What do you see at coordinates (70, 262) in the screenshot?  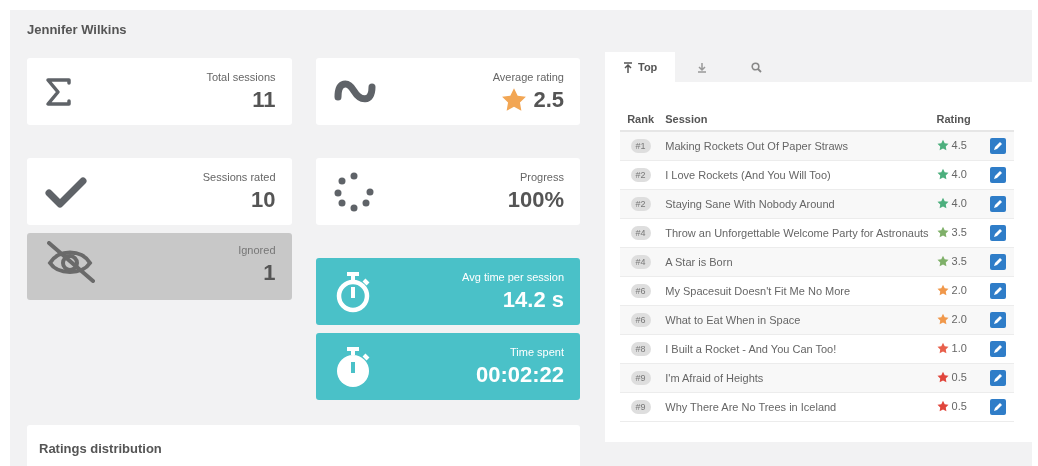 I see `eye-slash-icon` at bounding box center [70, 262].